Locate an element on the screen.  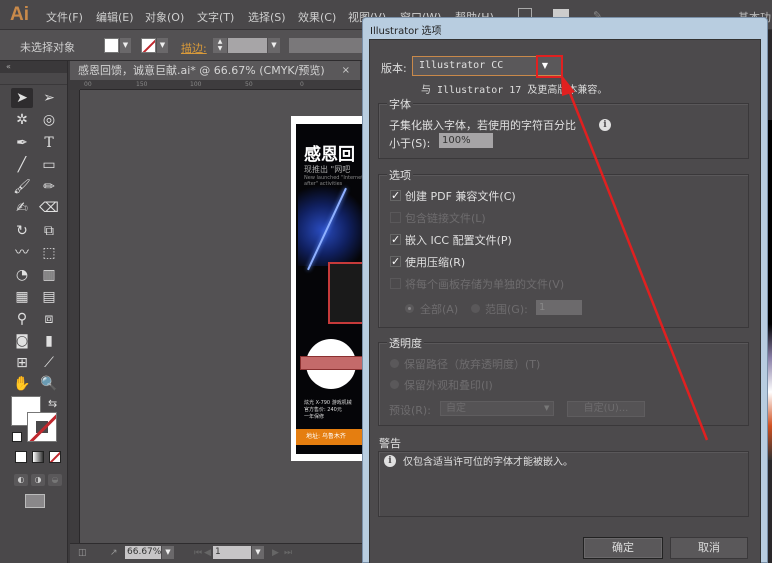
scale-tool-icon: ⧉ is located at coordinates (49, 231).